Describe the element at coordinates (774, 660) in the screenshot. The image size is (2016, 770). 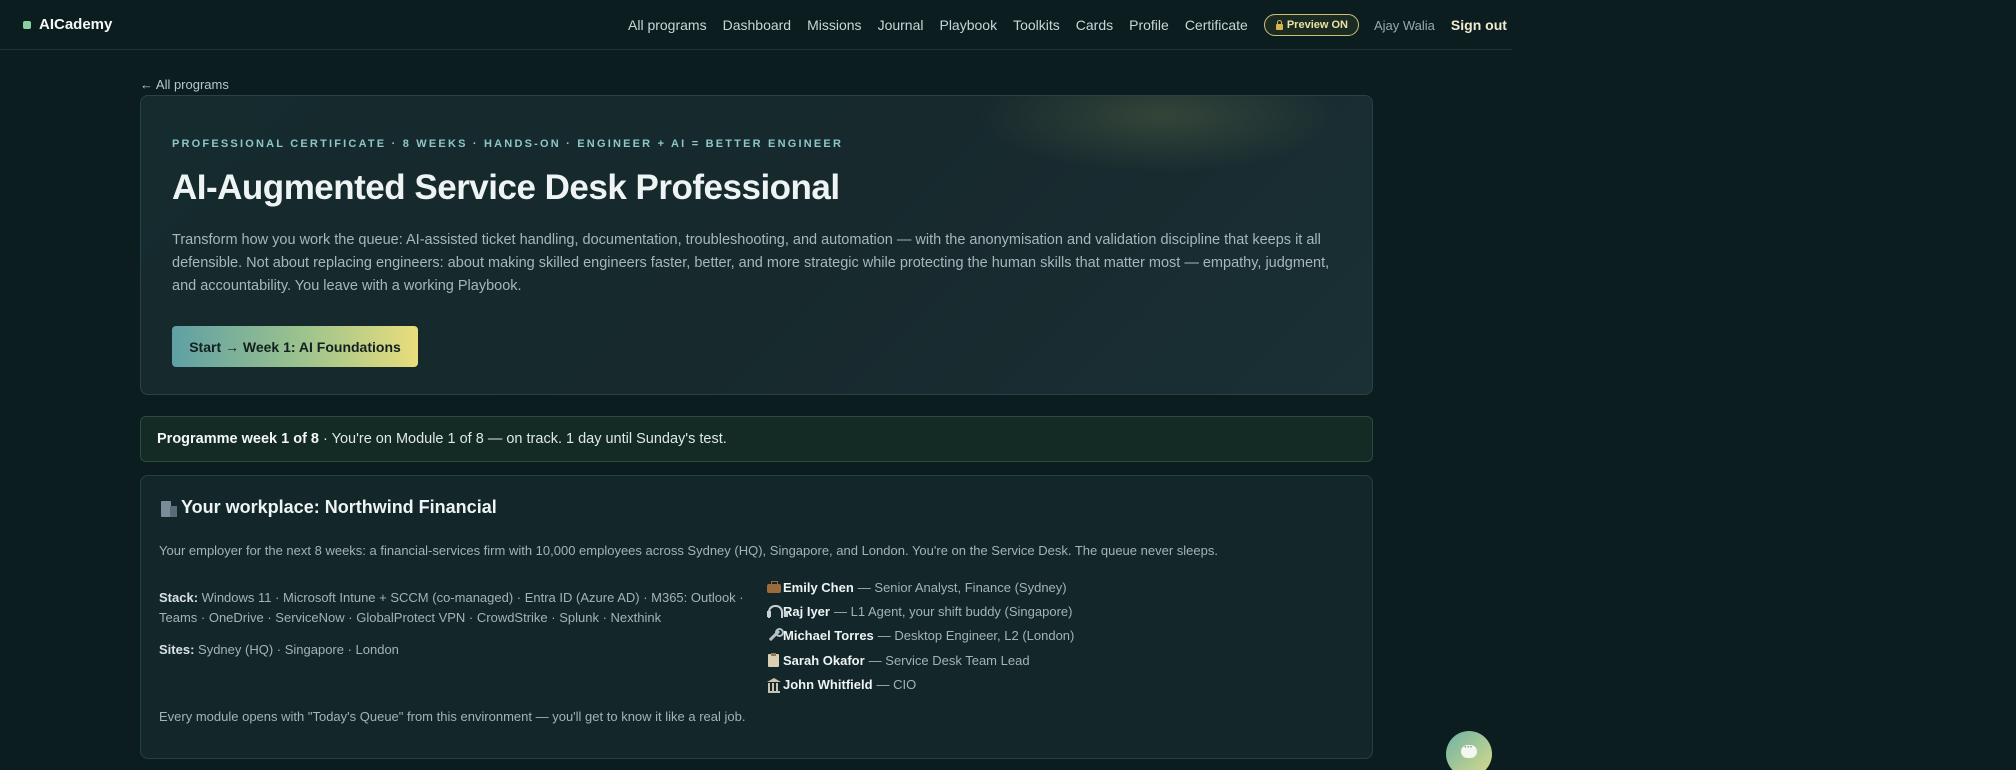
I see `clipboard-icon` at that location.